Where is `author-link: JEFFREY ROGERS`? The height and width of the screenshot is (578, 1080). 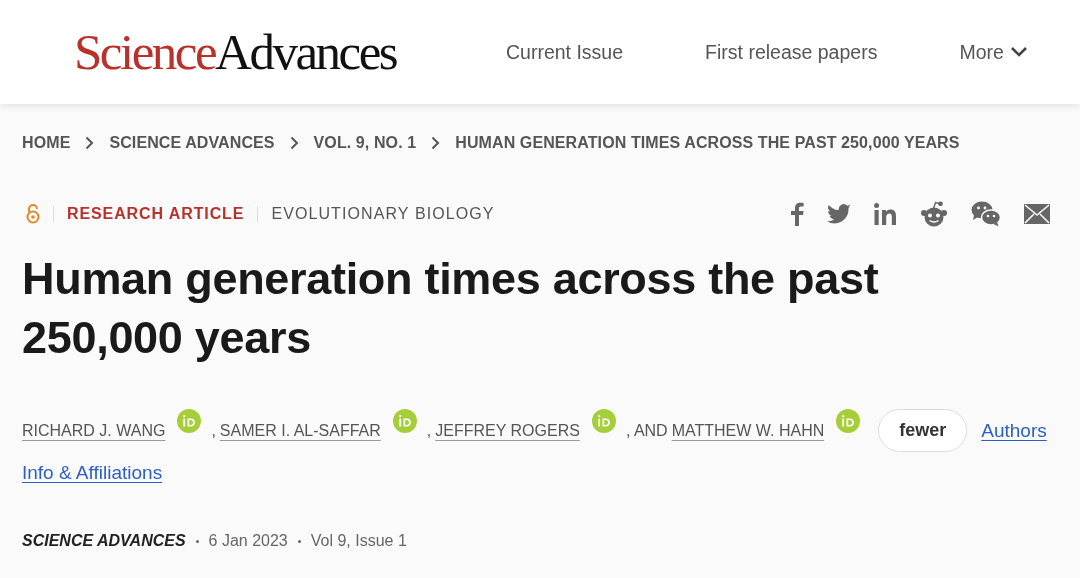
author-link: JEFFREY ROGERS is located at coordinates (507, 430).